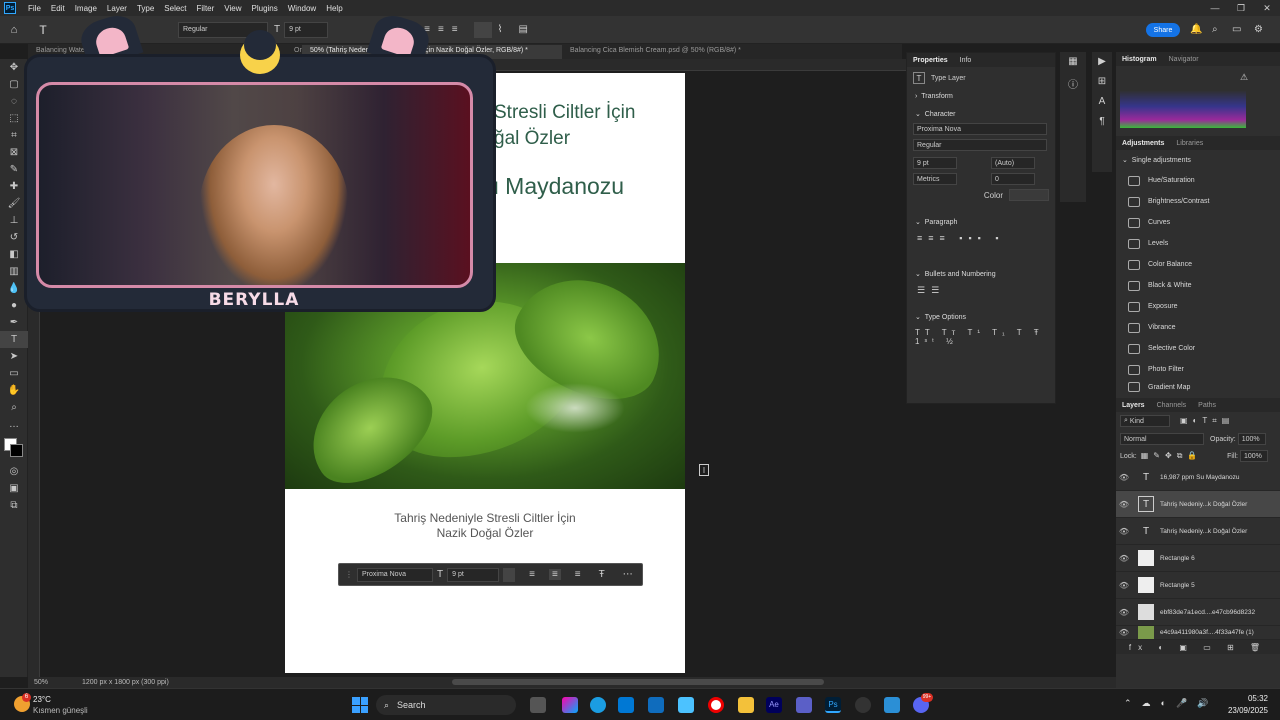  What do you see at coordinates (441, 29) in the screenshot?
I see `align-center-icon: ≡` at bounding box center [441, 29].